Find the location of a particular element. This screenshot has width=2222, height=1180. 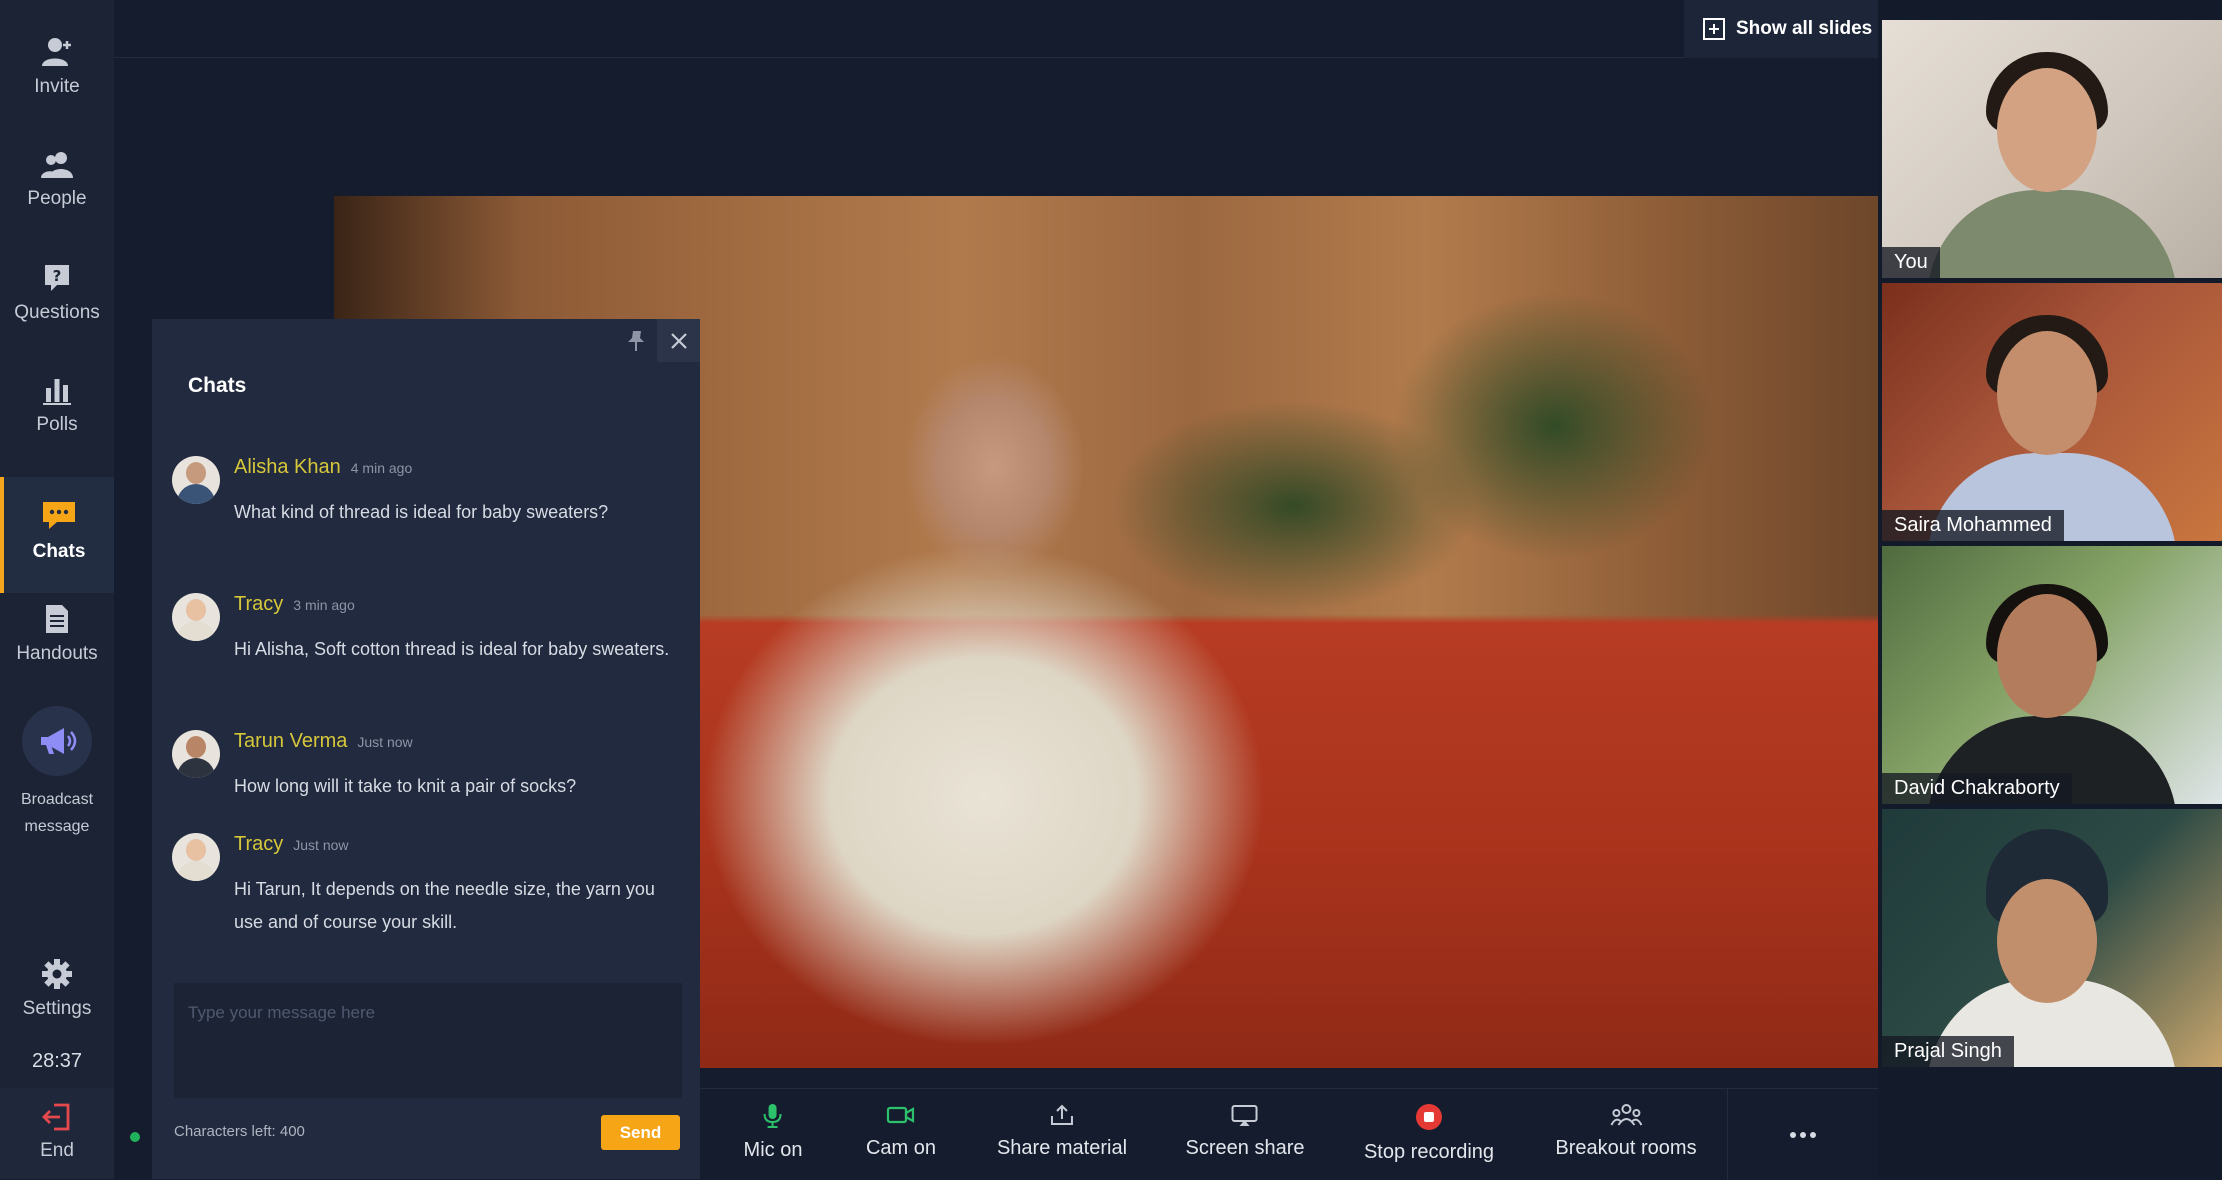

toolbar-label: Cam on is located at coordinates (901, 1148).